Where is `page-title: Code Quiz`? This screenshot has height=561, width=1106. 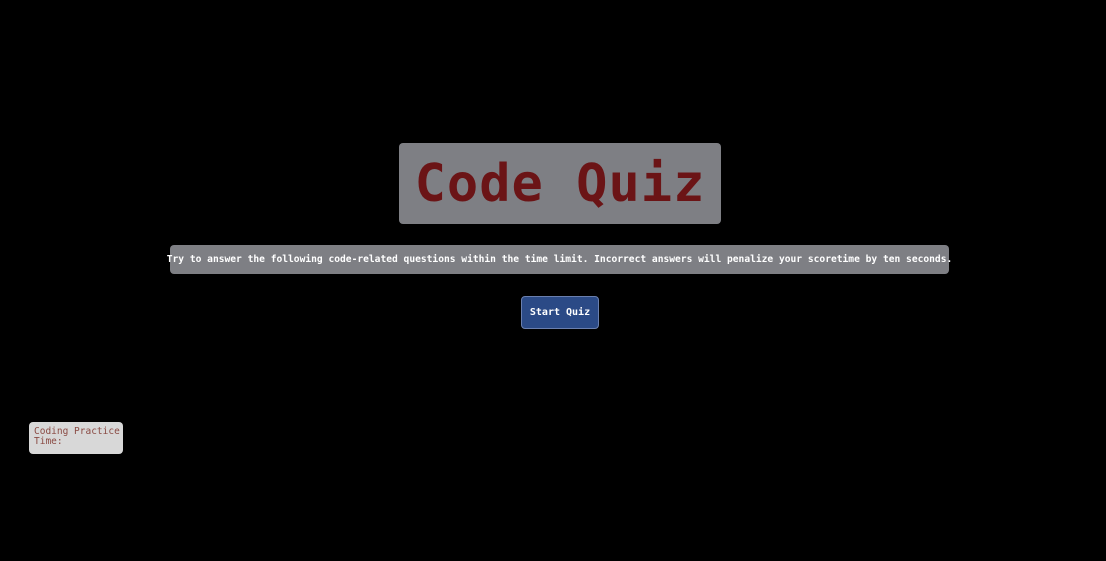
page-title: Code Quiz is located at coordinates (560, 183).